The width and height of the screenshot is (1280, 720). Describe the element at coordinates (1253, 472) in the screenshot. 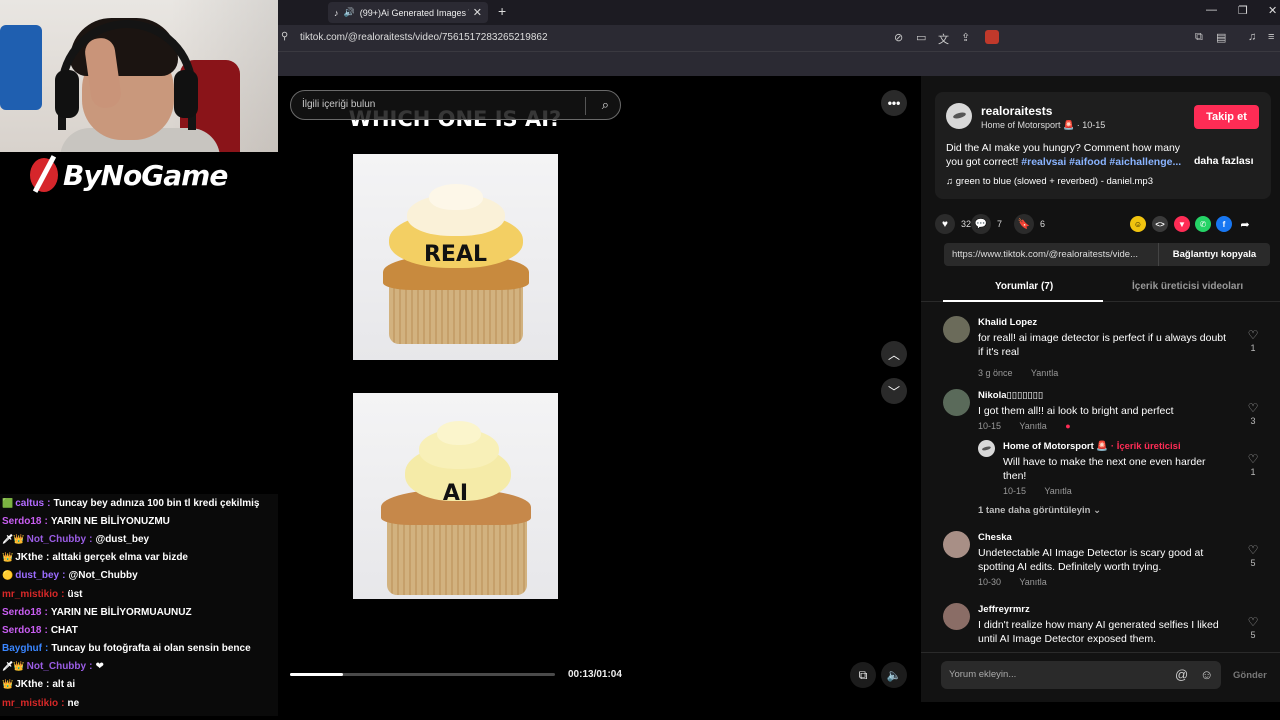

I see `comment-like-count: 1` at that location.